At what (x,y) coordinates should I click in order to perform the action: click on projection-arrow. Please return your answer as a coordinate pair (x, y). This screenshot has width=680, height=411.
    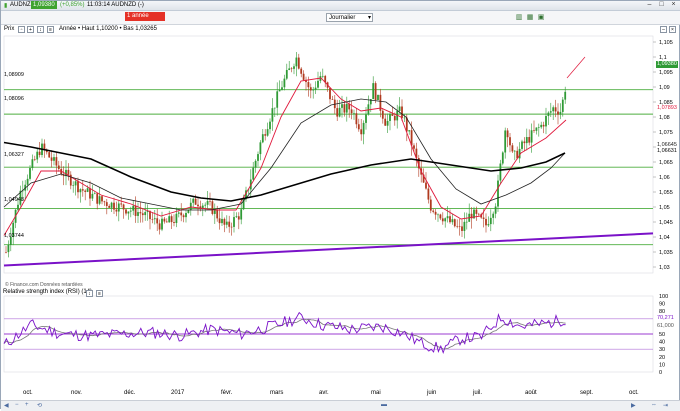
    Looking at the image, I should click on (576, 67).